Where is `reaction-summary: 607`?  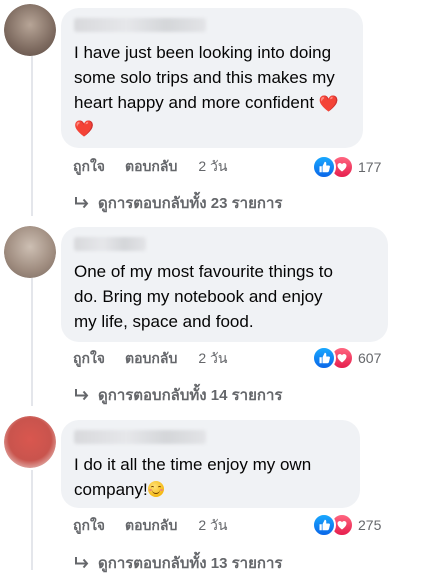
reaction-summary: 607 is located at coordinates (347, 358).